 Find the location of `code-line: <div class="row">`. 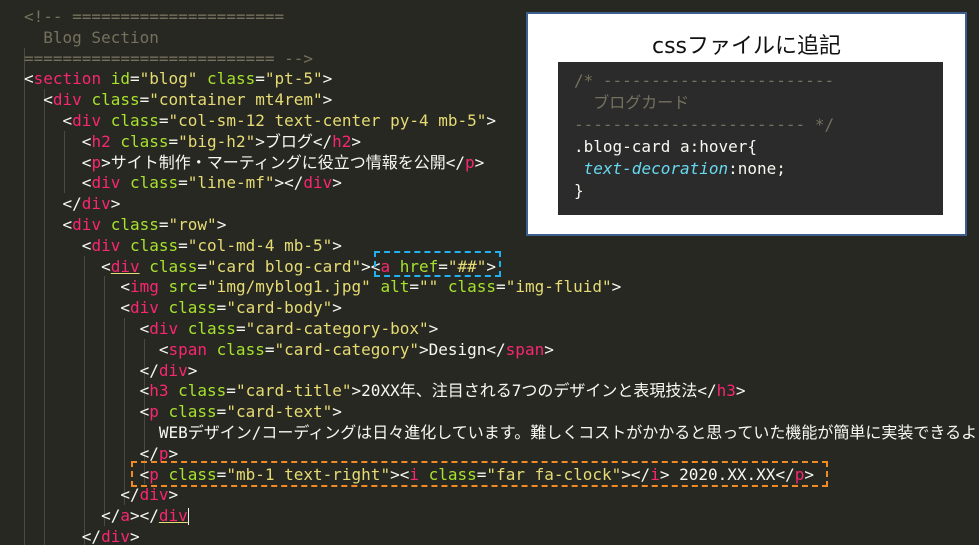

code-line: <div class="row"> is located at coordinates (125, 224).